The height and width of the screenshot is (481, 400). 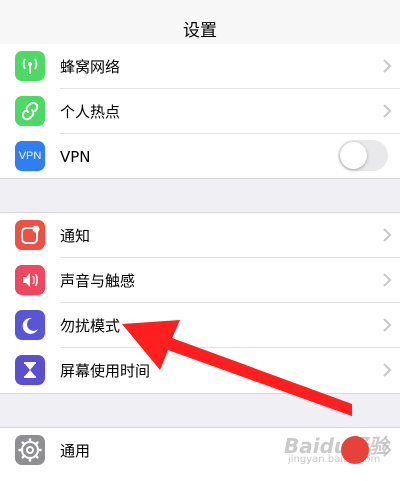 I want to click on settings-row-vpn: VPN VPN, so click(x=200, y=156).